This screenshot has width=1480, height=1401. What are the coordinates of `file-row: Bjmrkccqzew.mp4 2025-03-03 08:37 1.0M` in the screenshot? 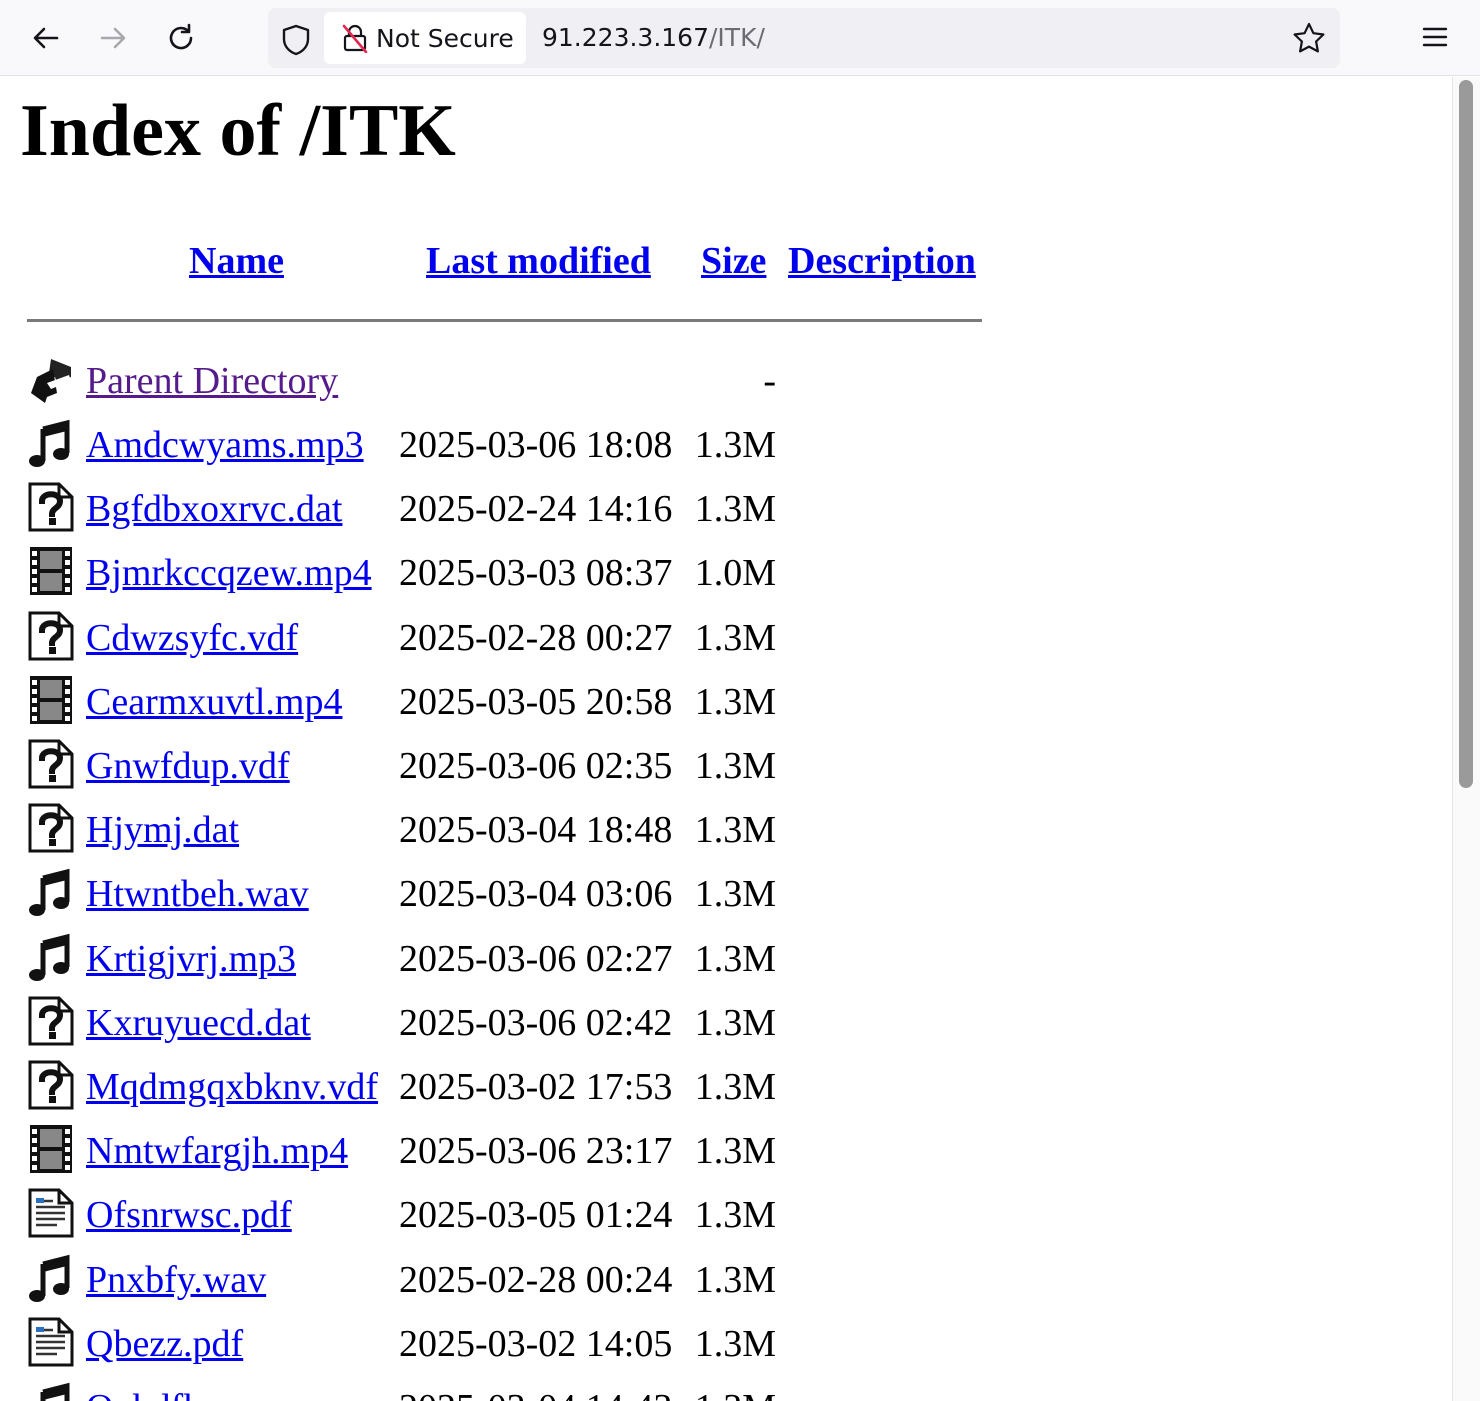 It's located at (450, 577).